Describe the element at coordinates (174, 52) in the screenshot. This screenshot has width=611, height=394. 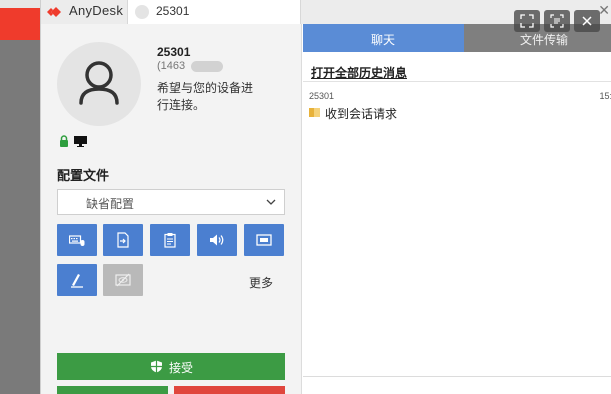
I see `peer-id: 25301` at that location.